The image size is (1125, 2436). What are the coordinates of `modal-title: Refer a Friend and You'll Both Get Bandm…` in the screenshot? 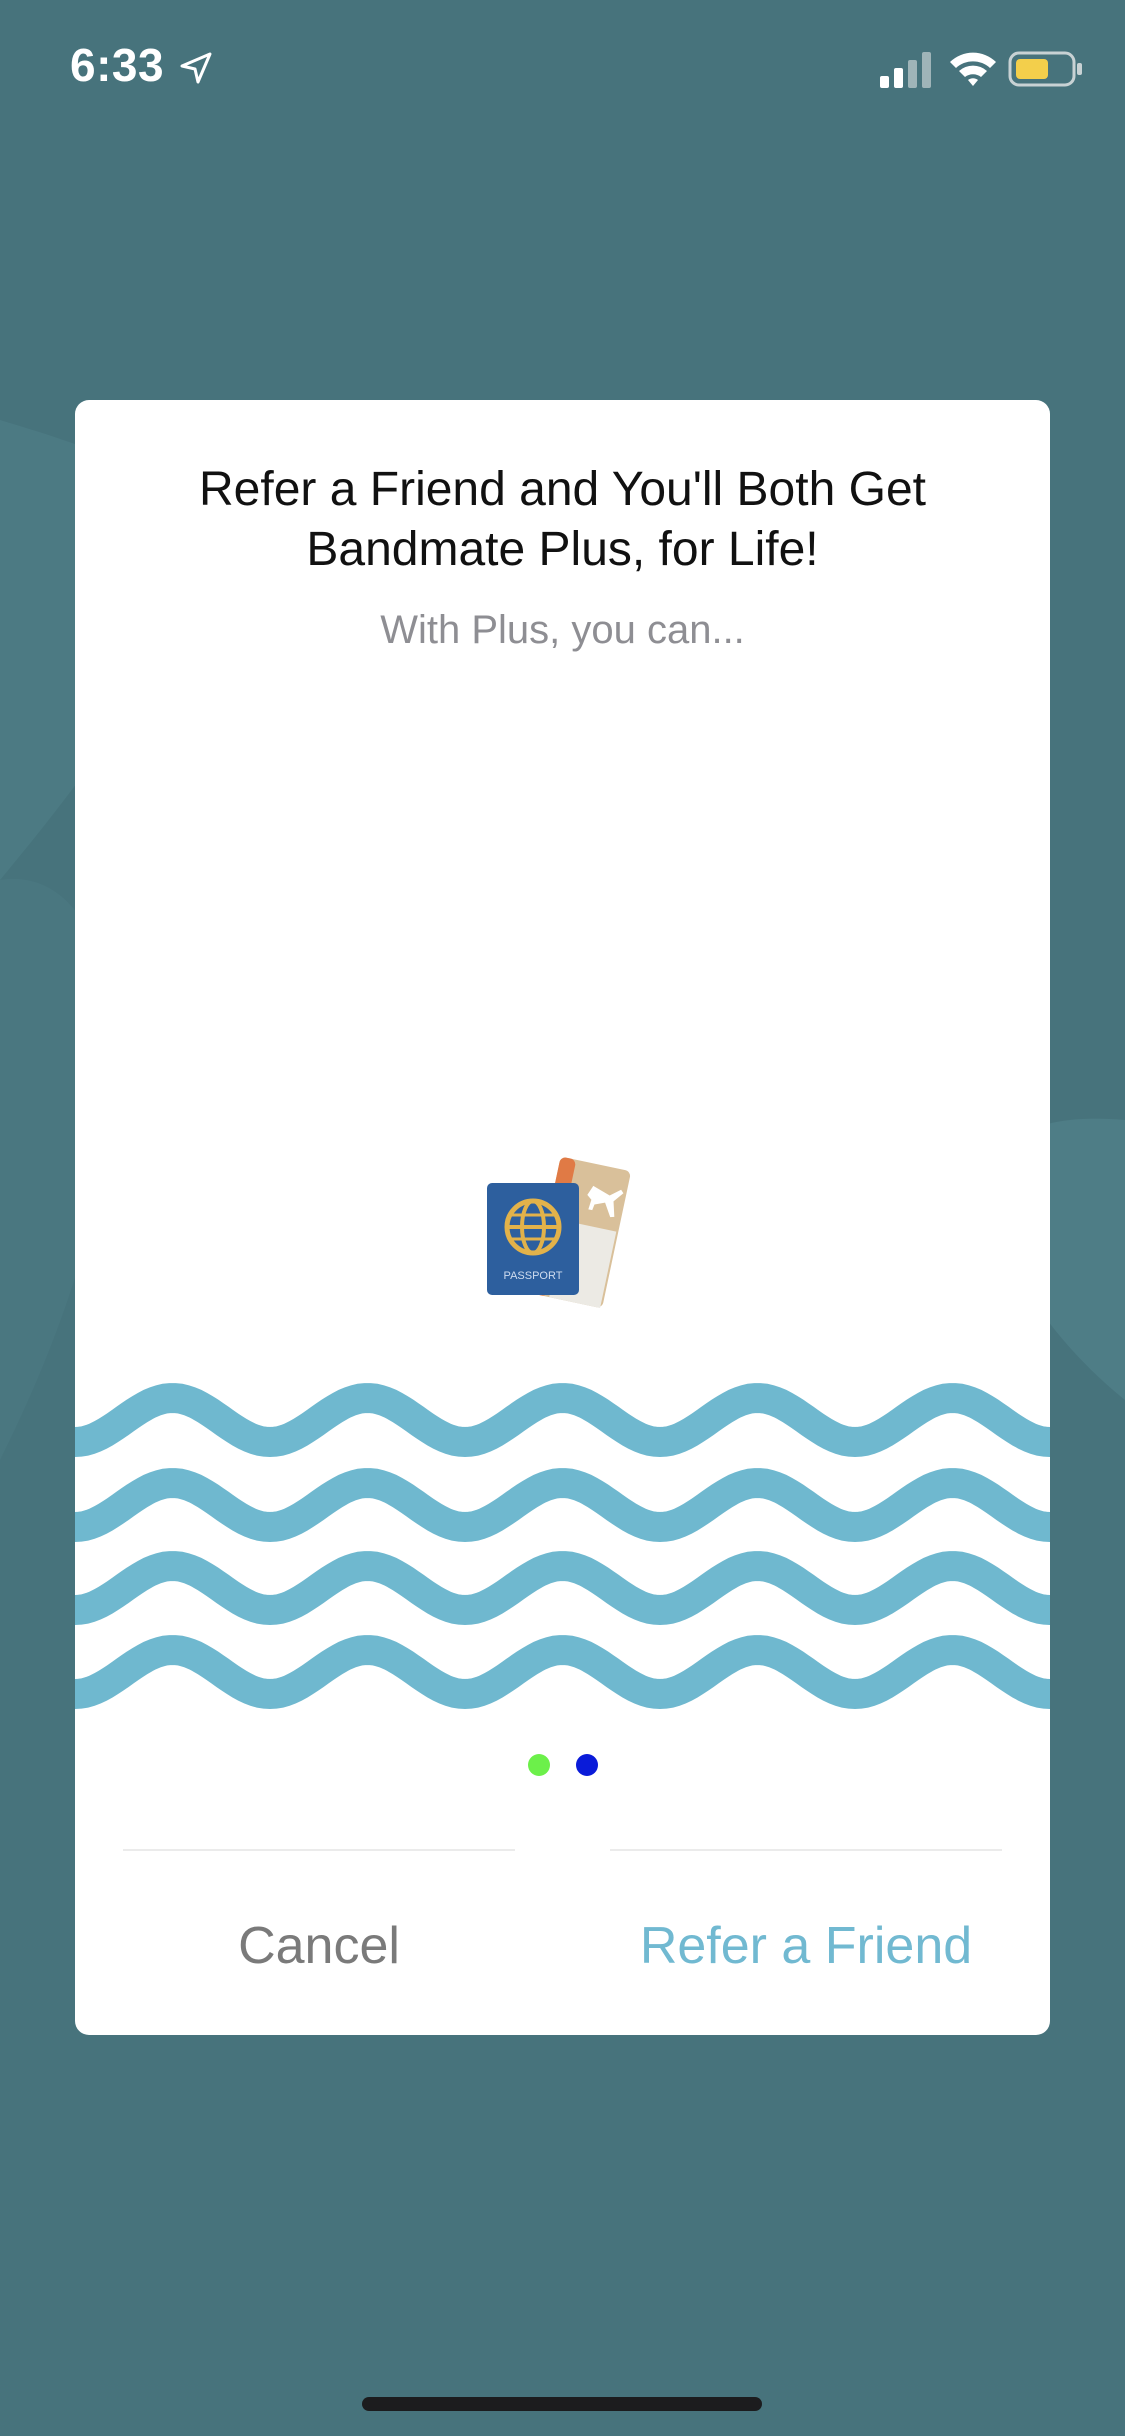 It's located at (562, 519).